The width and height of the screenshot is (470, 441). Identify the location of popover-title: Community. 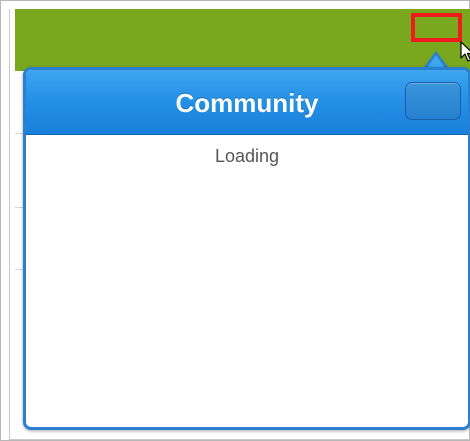
(247, 103).